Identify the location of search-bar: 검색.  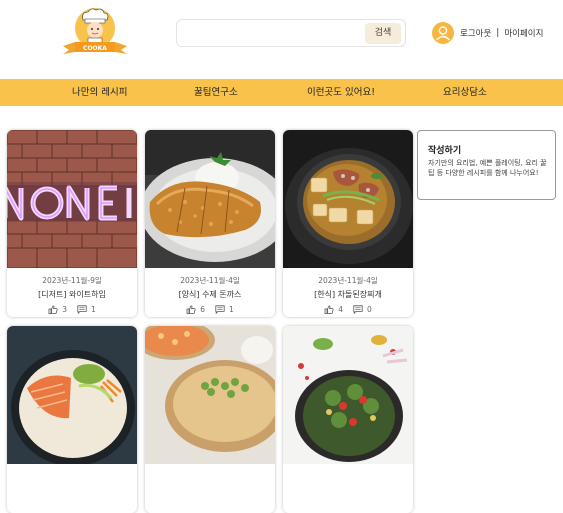
(291, 33).